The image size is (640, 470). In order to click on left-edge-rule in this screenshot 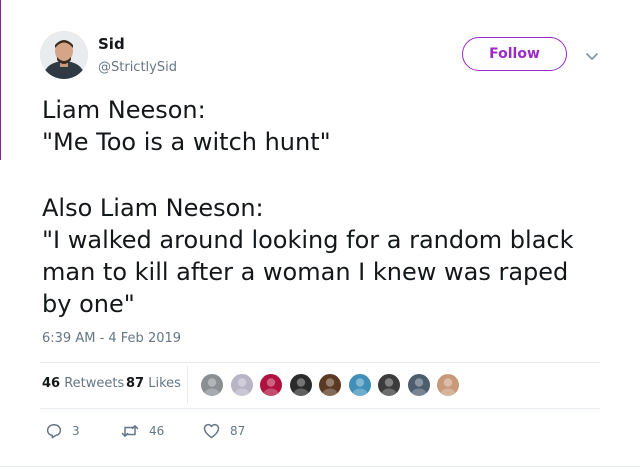, I will do `click(0, 80)`.